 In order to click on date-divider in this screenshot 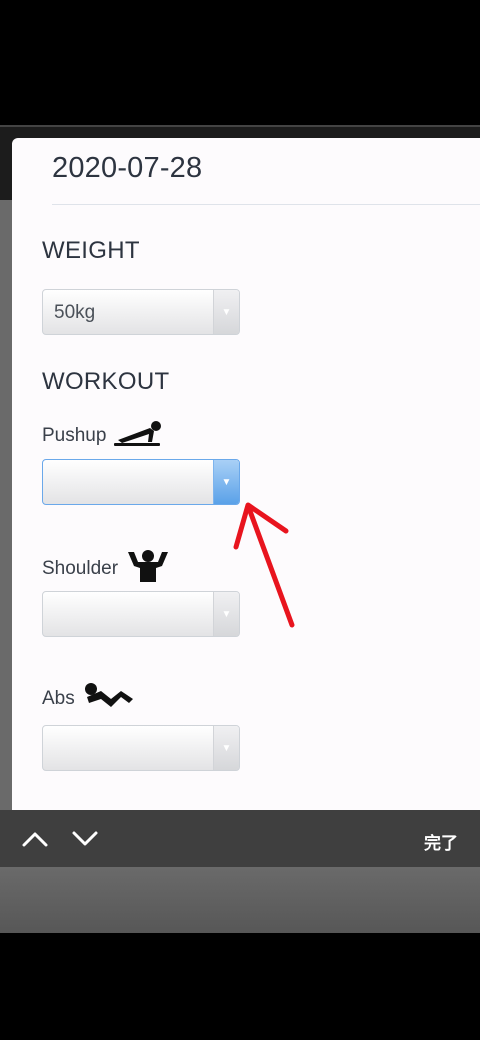, I will do `click(266, 204)`.